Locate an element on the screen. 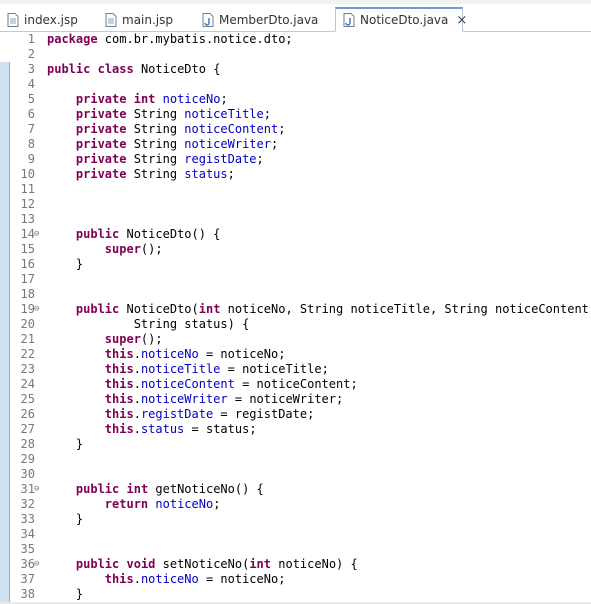 This screenshot has height=604, width=591. tab-label: index.jsp is located at coordinates (51, 19).